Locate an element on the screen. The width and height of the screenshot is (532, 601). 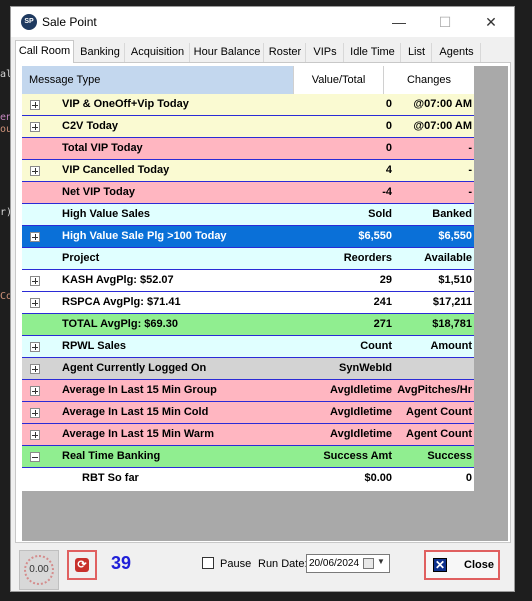
title-bar: SP Sale Point — ☐ ✕ is located at coordinates (262, 22).